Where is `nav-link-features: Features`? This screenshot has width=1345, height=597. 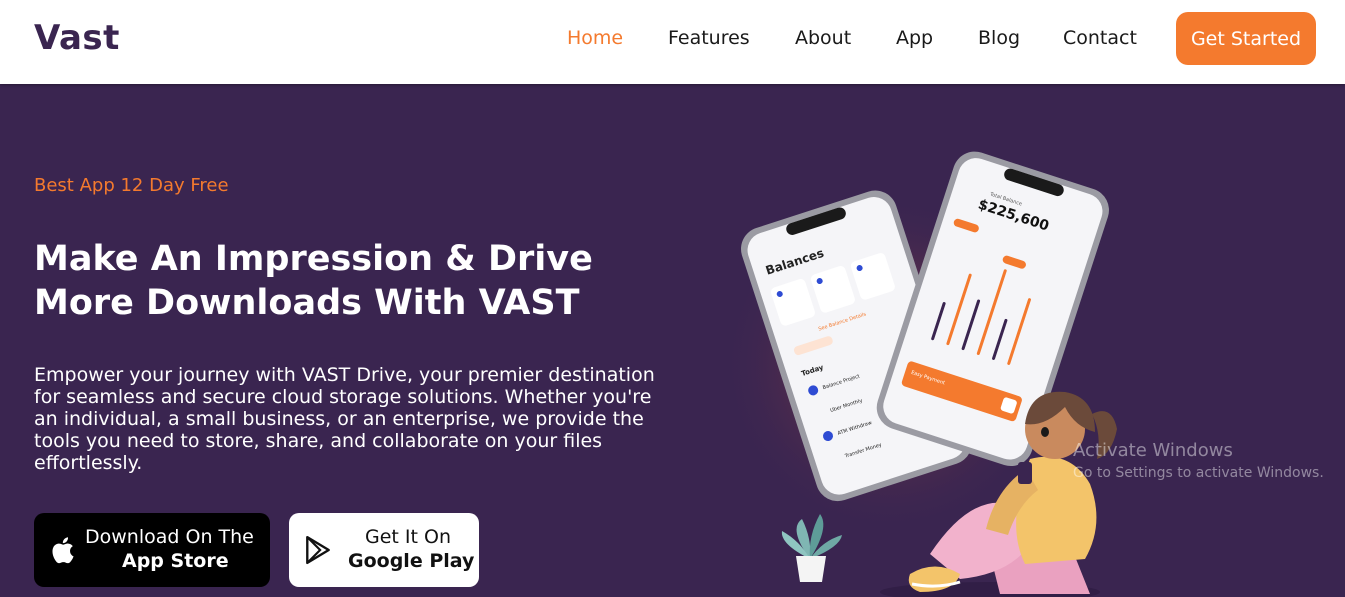 nav-link-features: Features is located at coordinates (709, 38).